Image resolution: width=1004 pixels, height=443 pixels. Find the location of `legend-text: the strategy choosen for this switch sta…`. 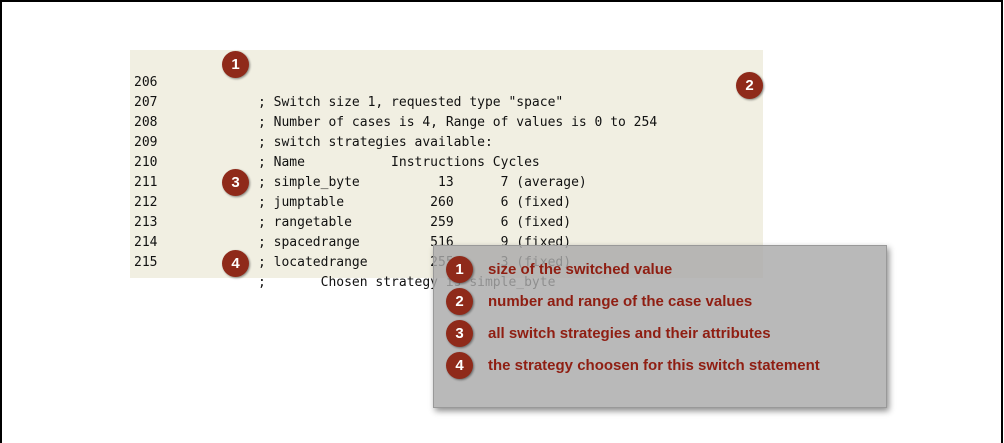

legend-text: the strategy choosen for this switch sta… is located at coordinates (654, 365).